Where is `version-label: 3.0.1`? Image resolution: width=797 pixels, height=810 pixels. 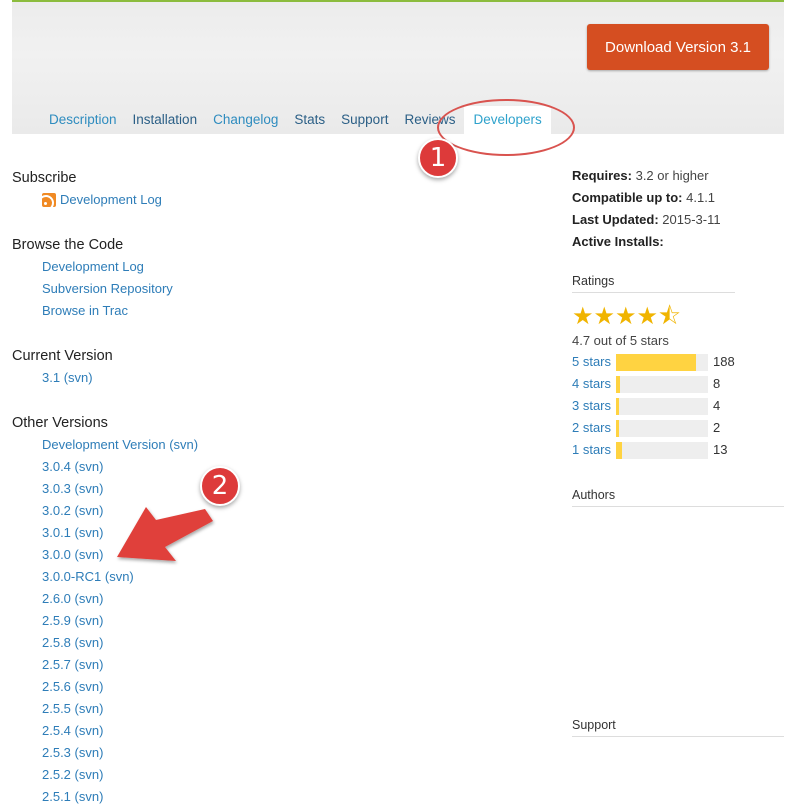
version-label: 3.0.1 is located at coordinates (56, 532).